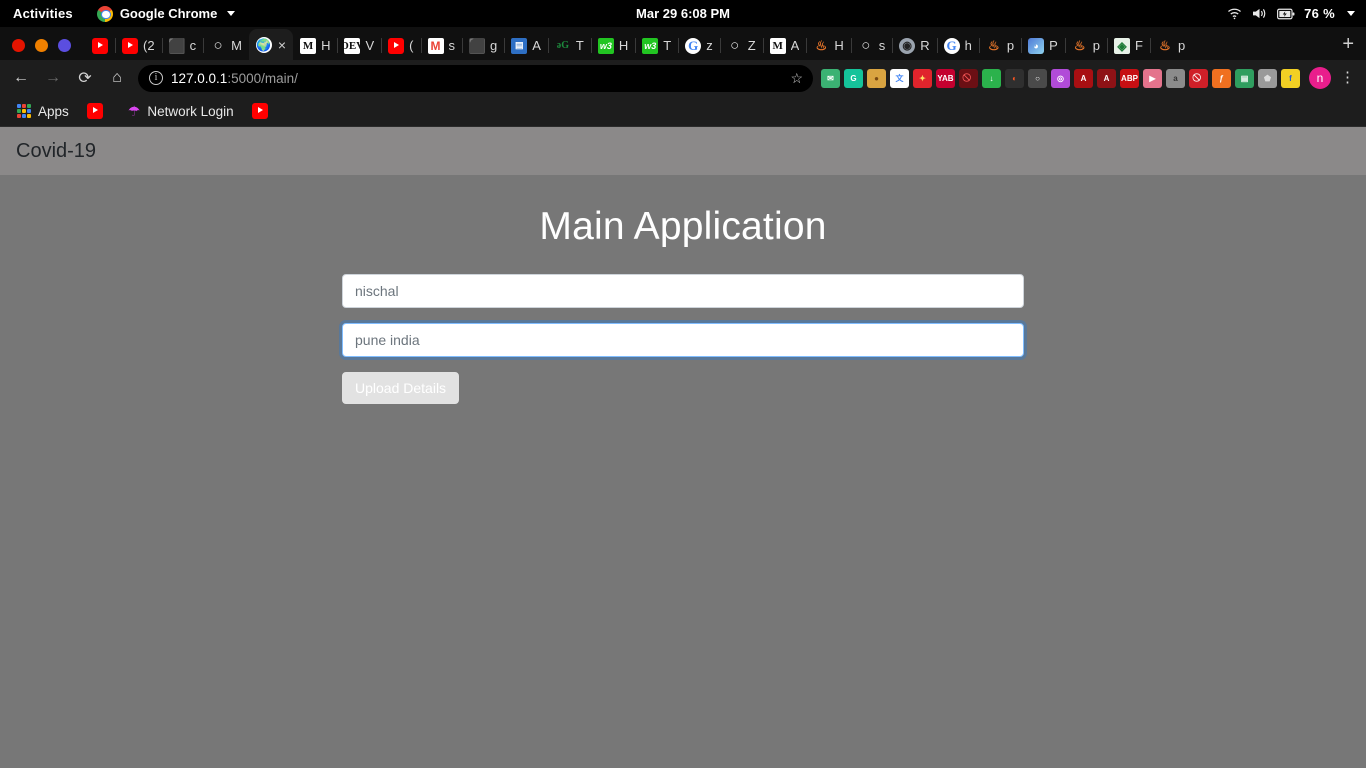  Describe the element at coordinates (263, 44) in the screenshot. I see `globe-icon: 🌍` at that location.